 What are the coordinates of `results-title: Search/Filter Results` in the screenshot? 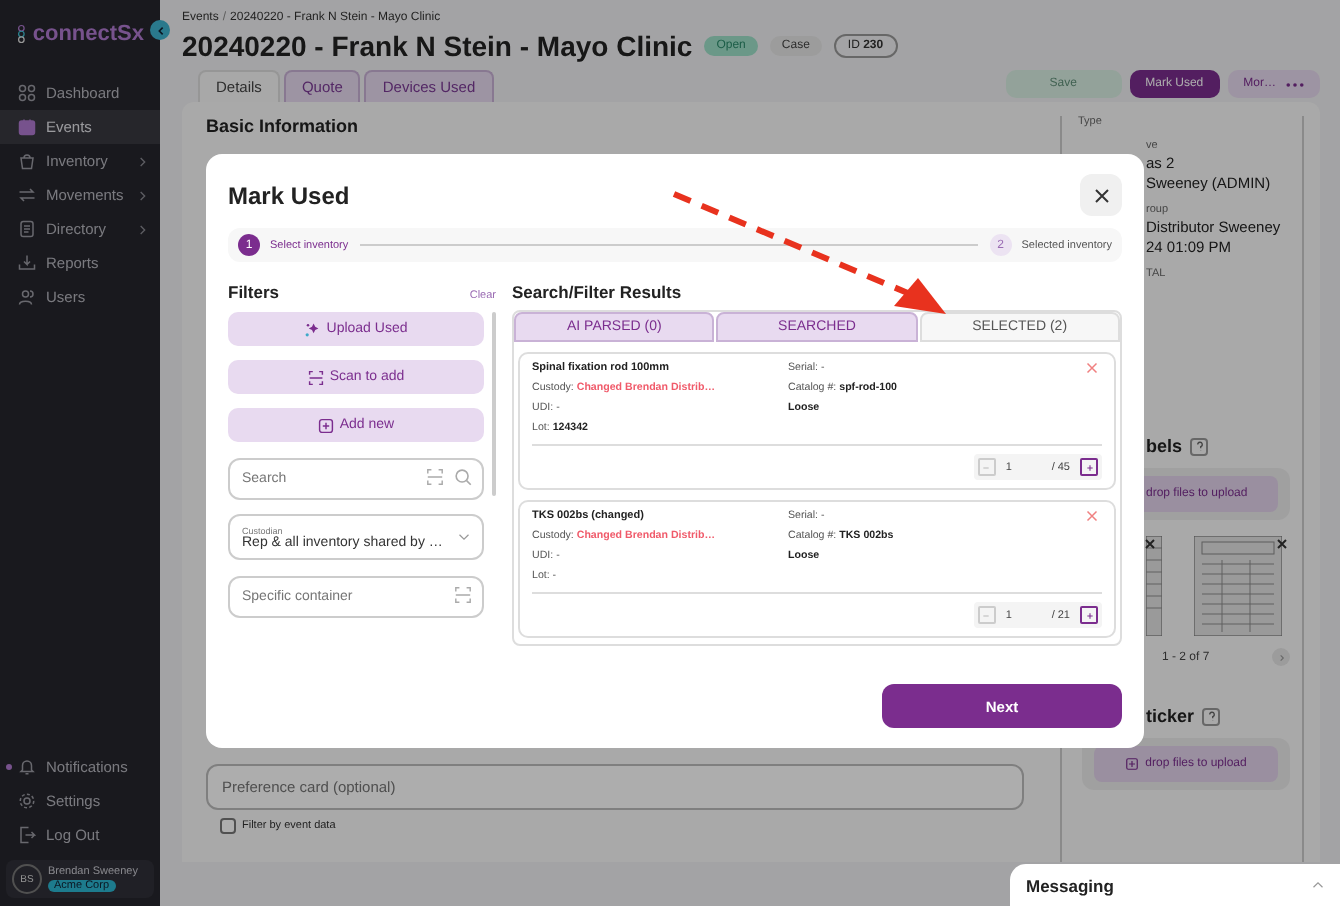 It's located at (598, 292).